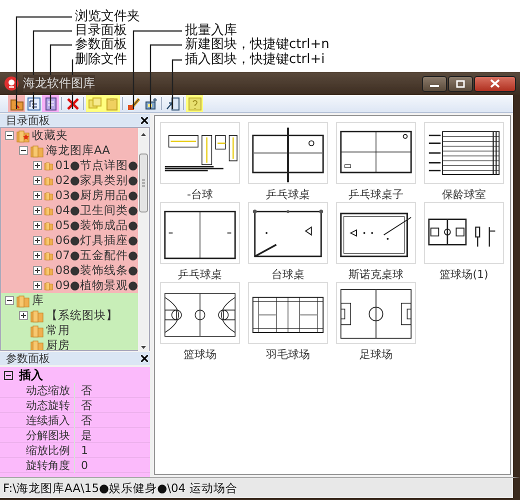 Image resolution: width=520 pixels, height=500 pixels. What do you see at coordinates (37, 420) in the screenshot?
I see `property-name: 连续插入` at bounding box center [37, 420].